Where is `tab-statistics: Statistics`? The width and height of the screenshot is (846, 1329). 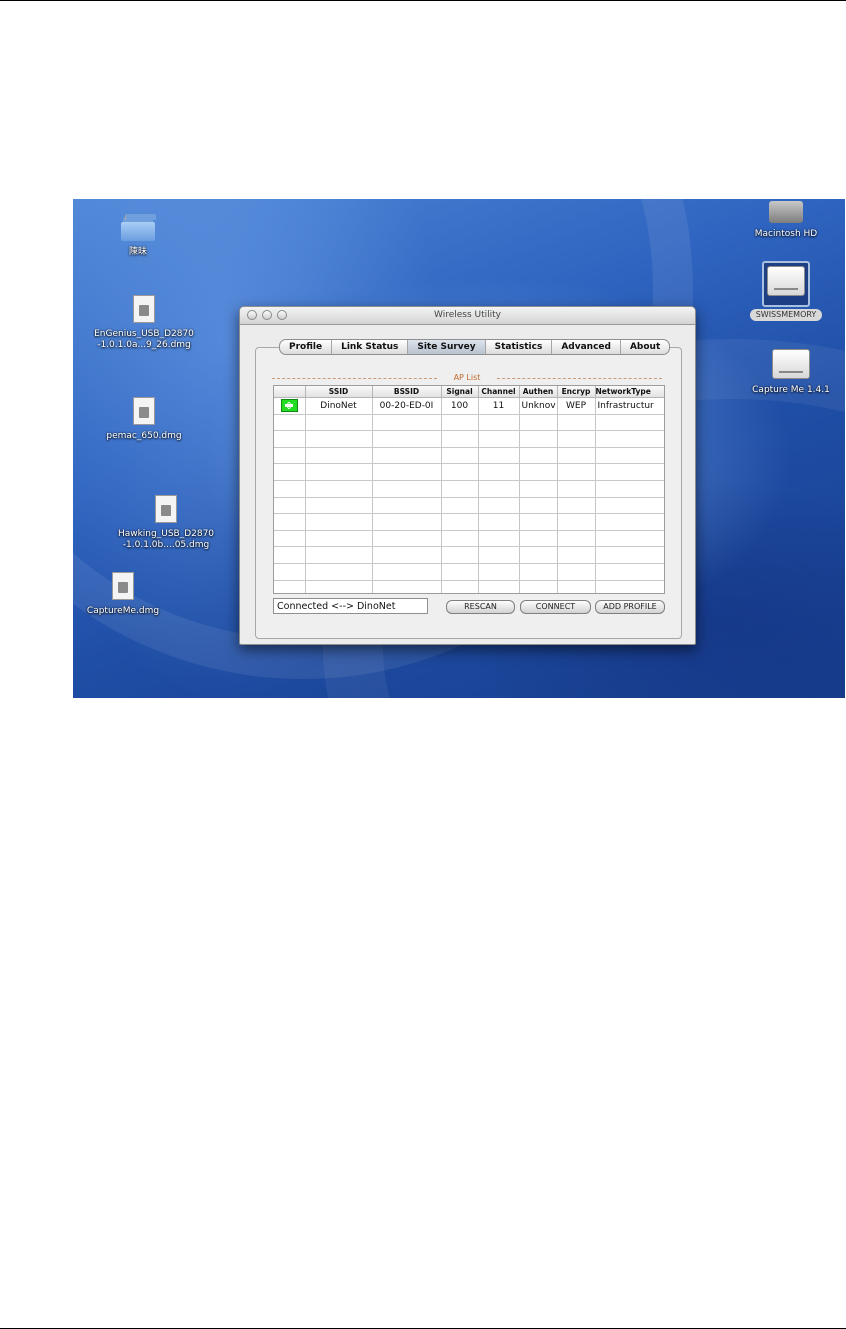
tab-statistics: Statistics is located at coordinates (518, 347).